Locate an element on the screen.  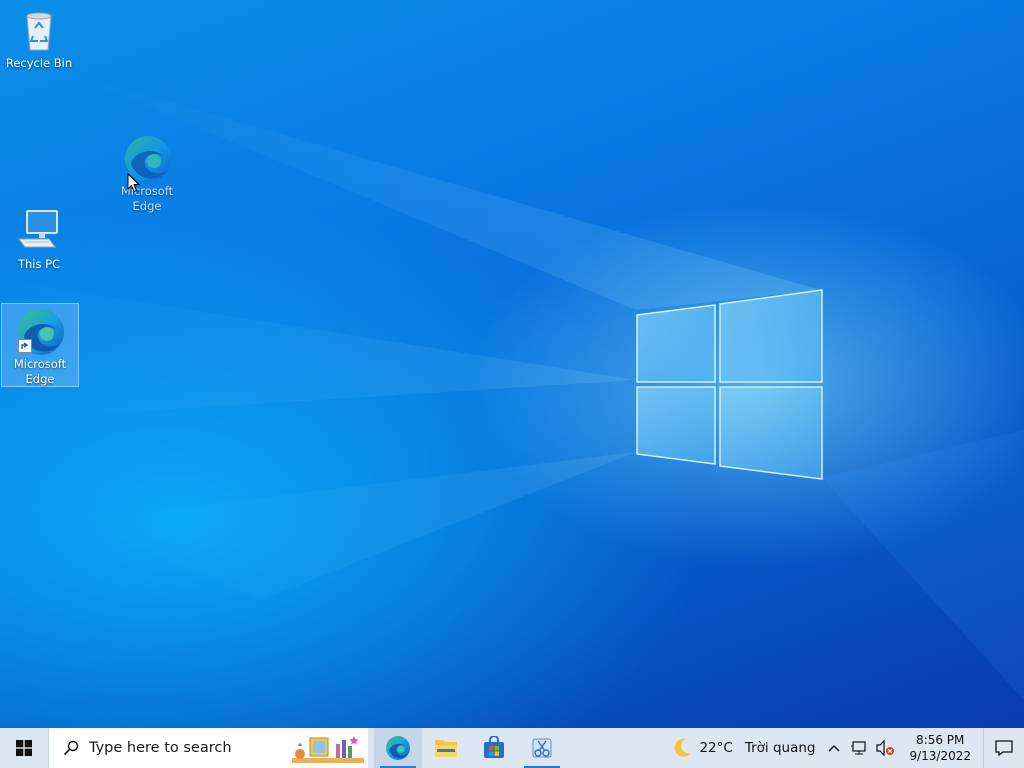
windows-logo-icon is located at coordinates (24, 748).